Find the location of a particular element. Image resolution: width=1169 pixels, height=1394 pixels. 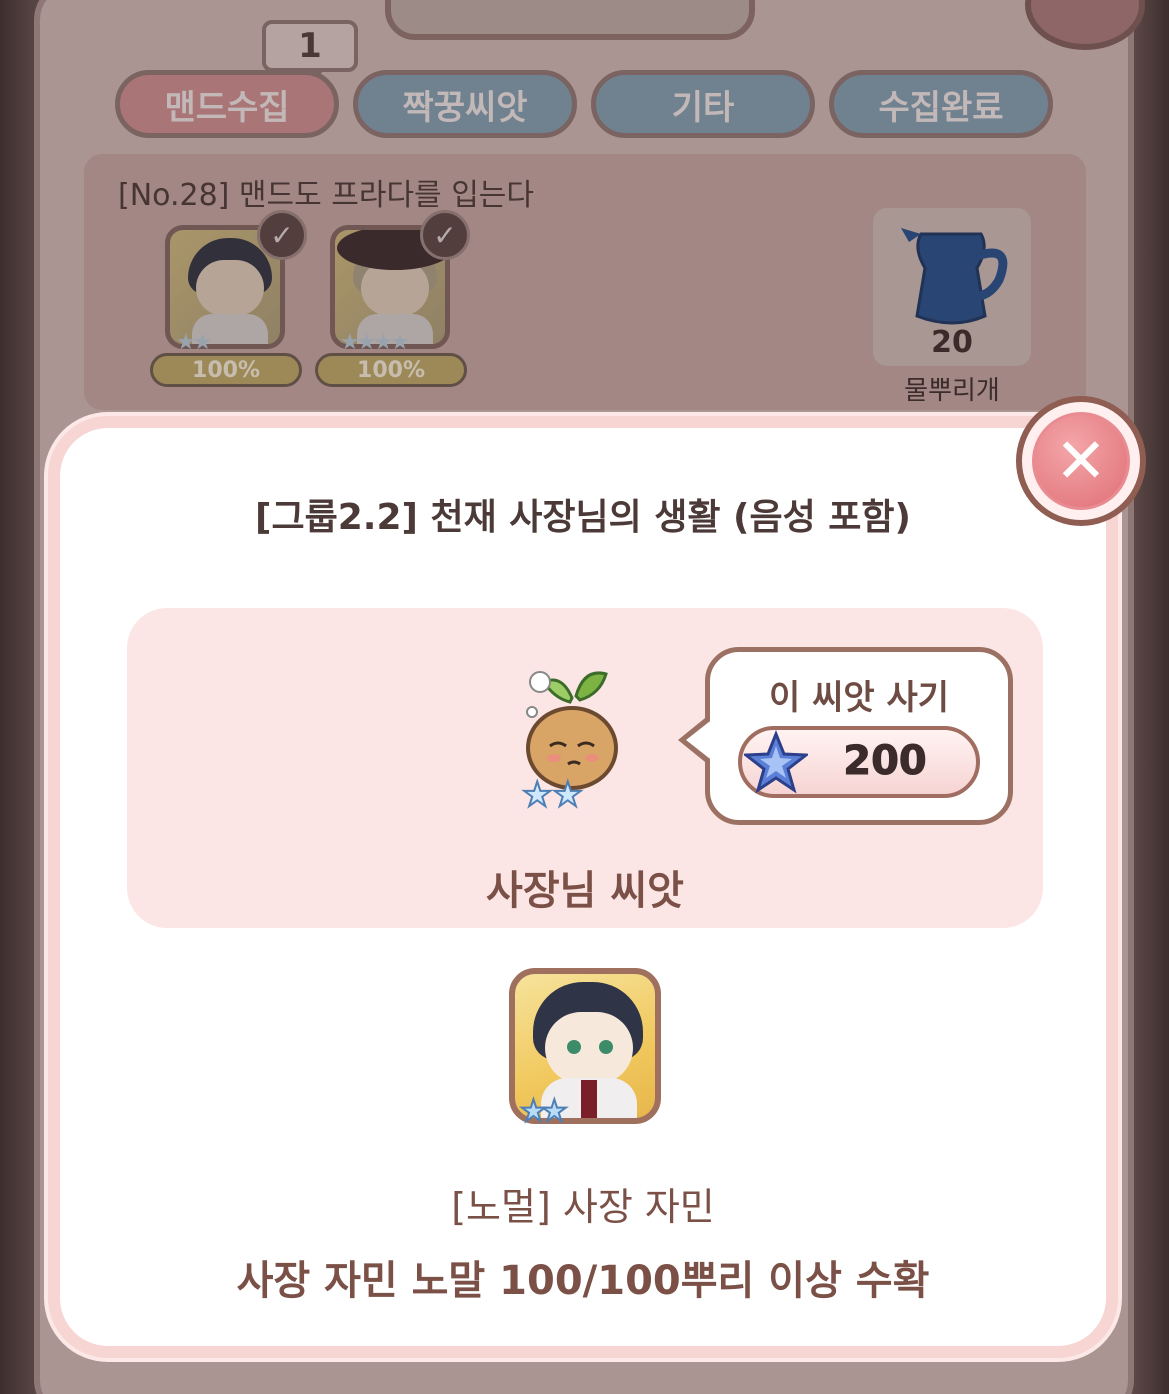

collection-item-title: [No.28] 맨드도 프라다를 입는다 is located at coordinates (326, 195).